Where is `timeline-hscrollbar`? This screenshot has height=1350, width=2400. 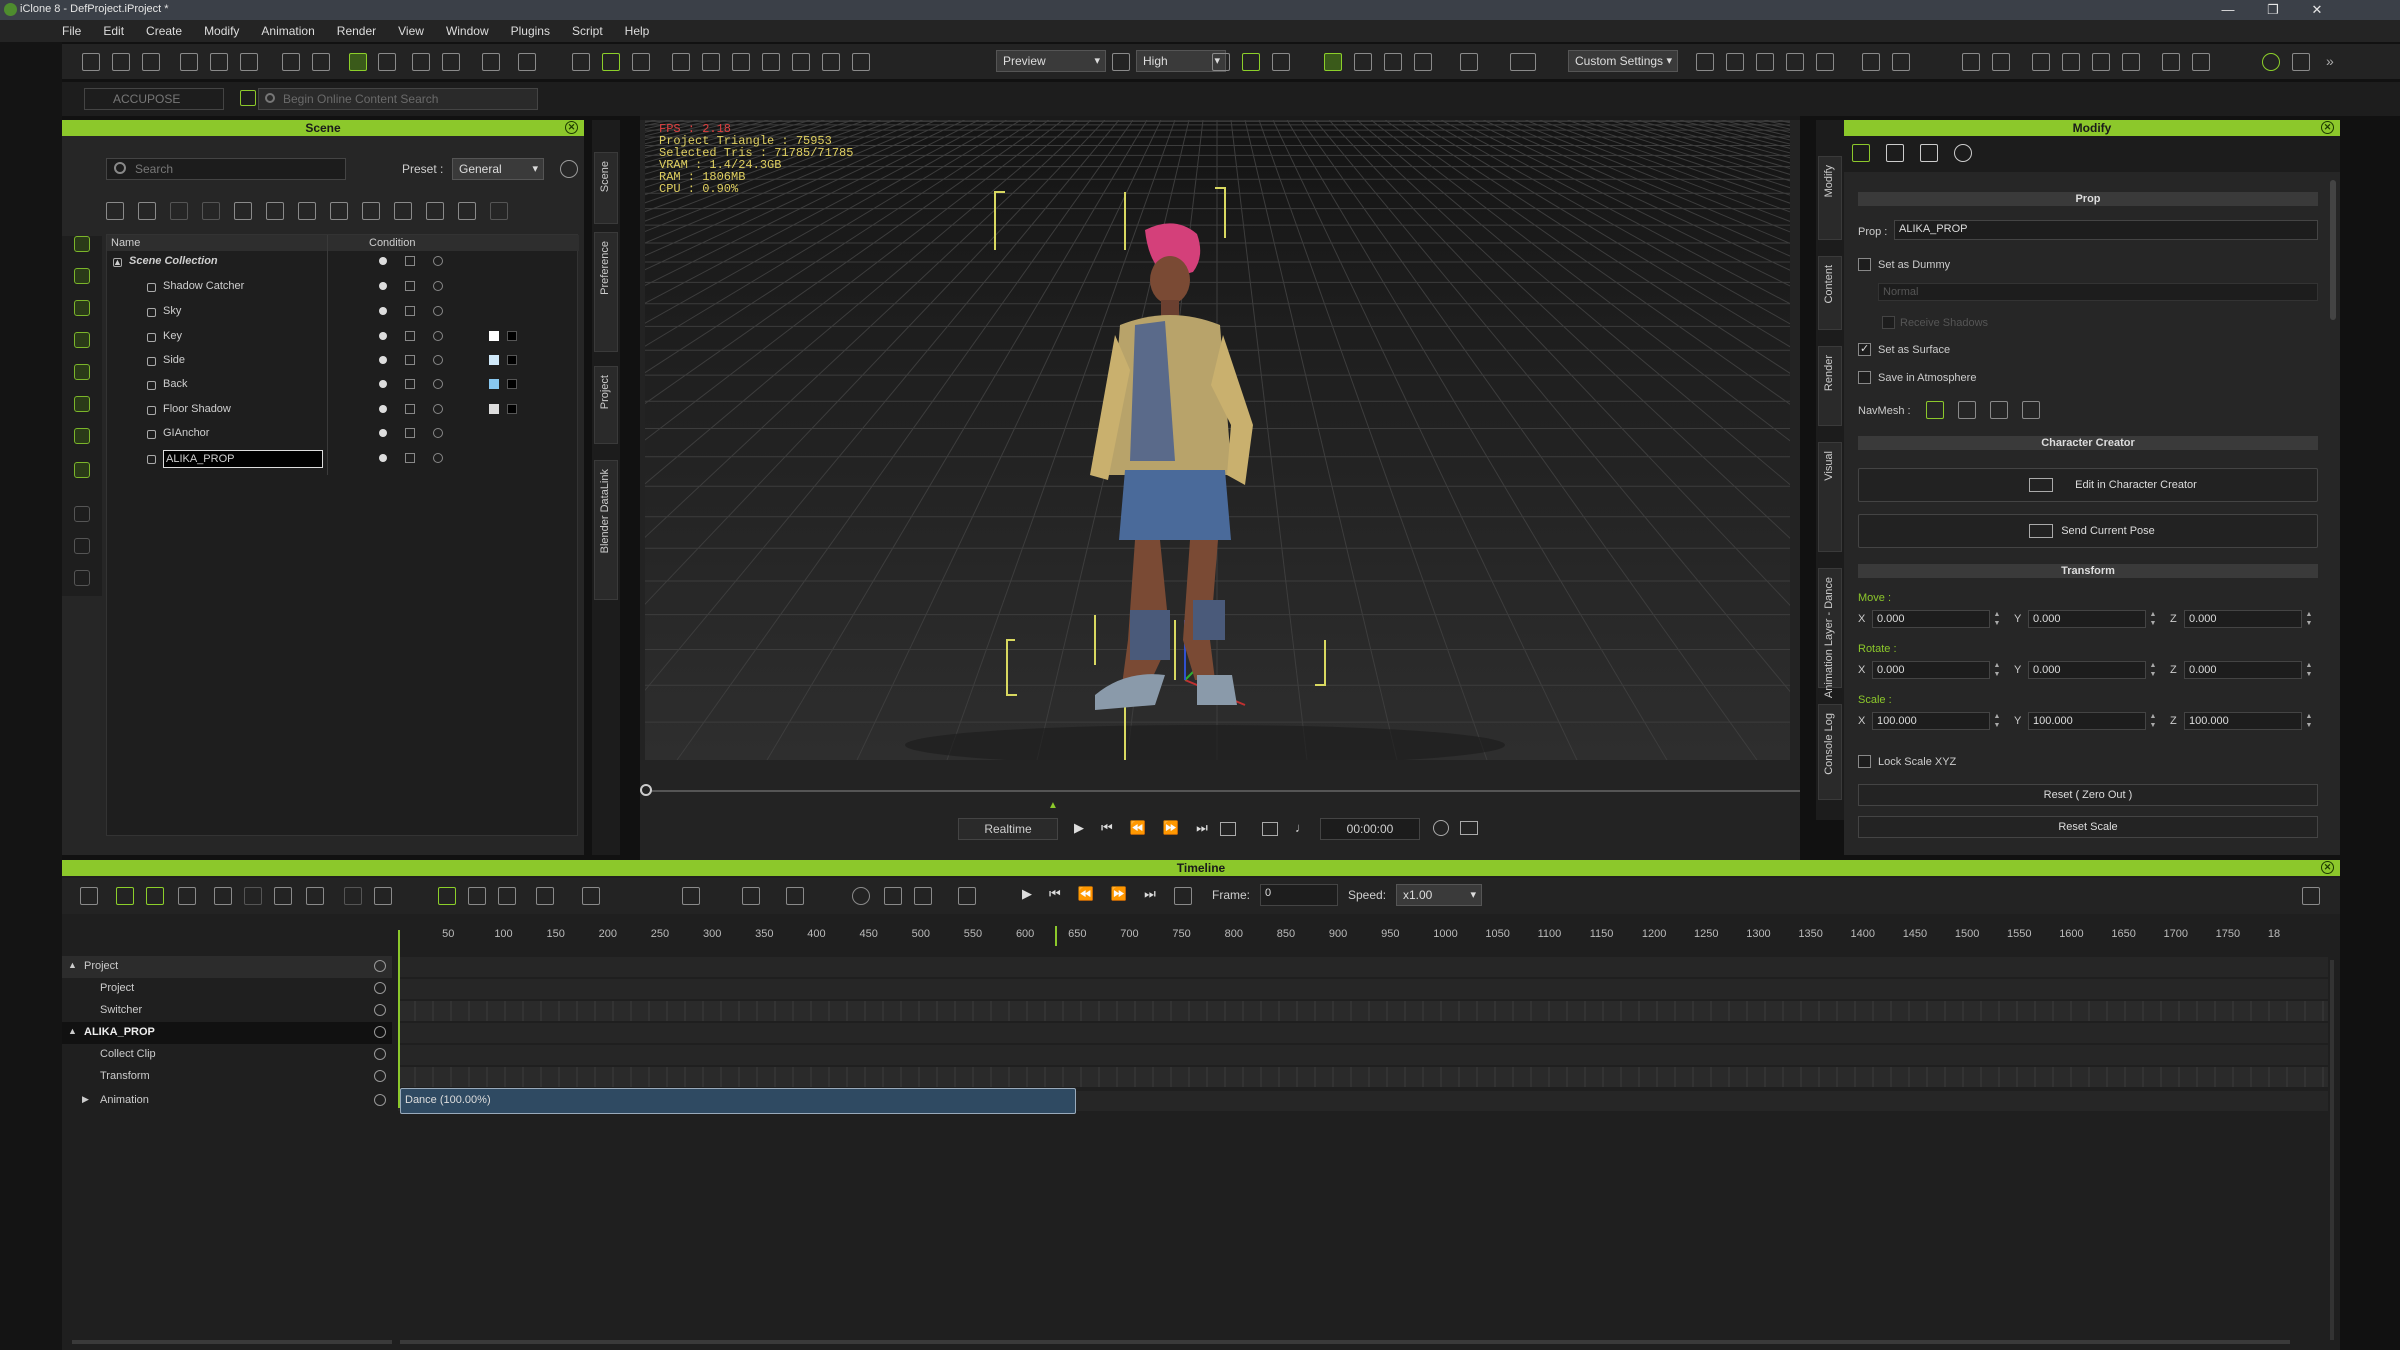
timeline-hscrollbar is located at coordinates (1345, 1342).